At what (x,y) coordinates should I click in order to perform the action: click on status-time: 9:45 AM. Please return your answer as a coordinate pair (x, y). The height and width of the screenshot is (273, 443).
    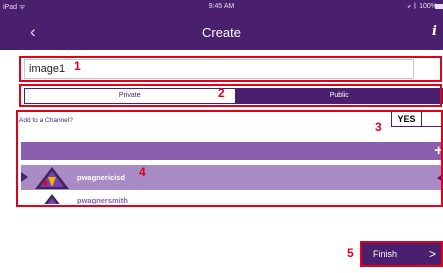
    Looking at the image, I should click on (221, 6).